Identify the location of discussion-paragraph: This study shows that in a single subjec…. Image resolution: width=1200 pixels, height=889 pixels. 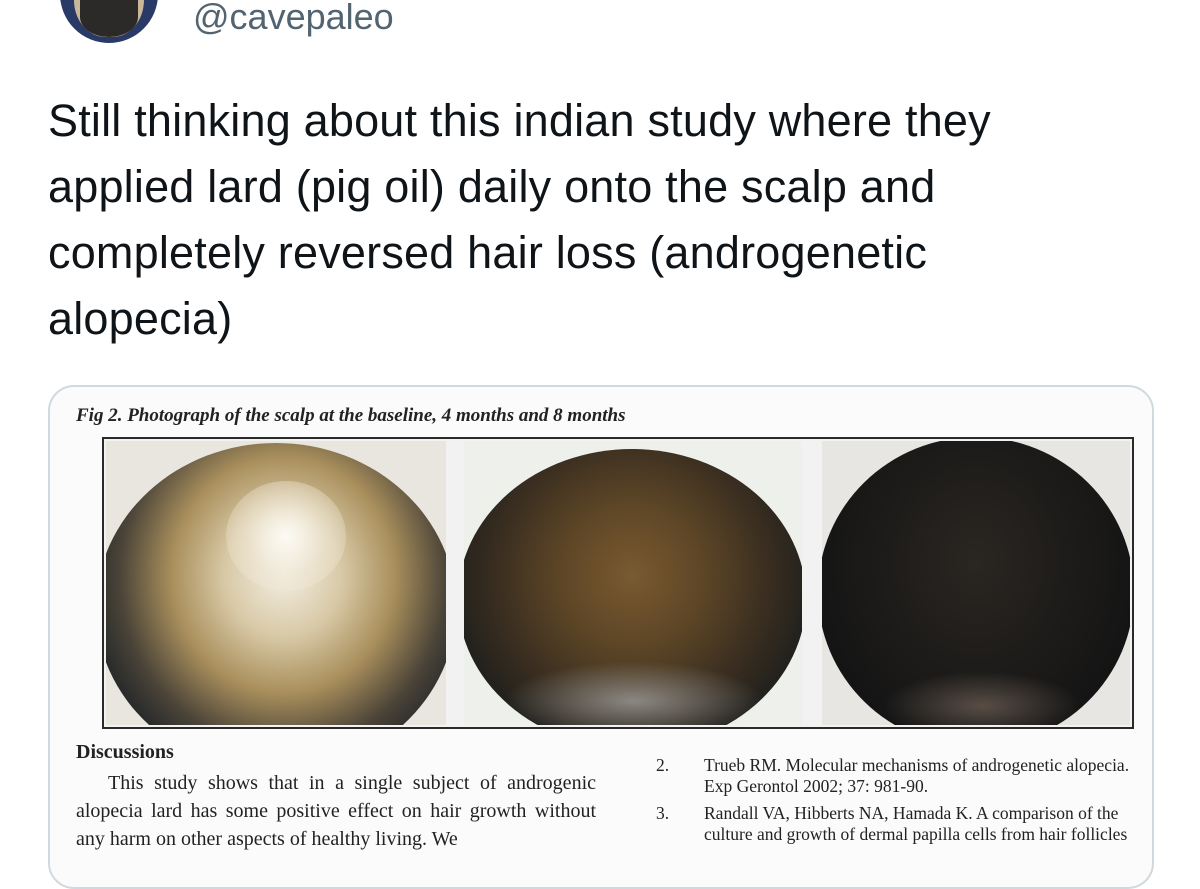
(336, 811).